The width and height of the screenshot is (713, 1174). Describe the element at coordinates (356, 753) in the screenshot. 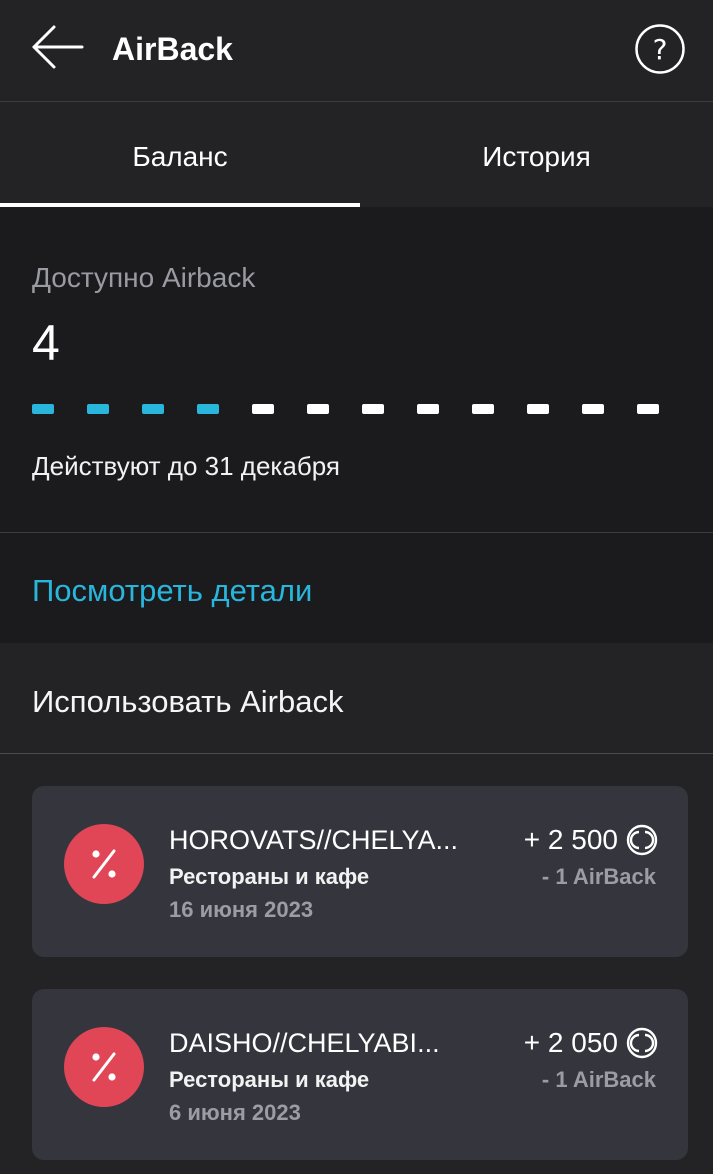

I see `divider` at that location.